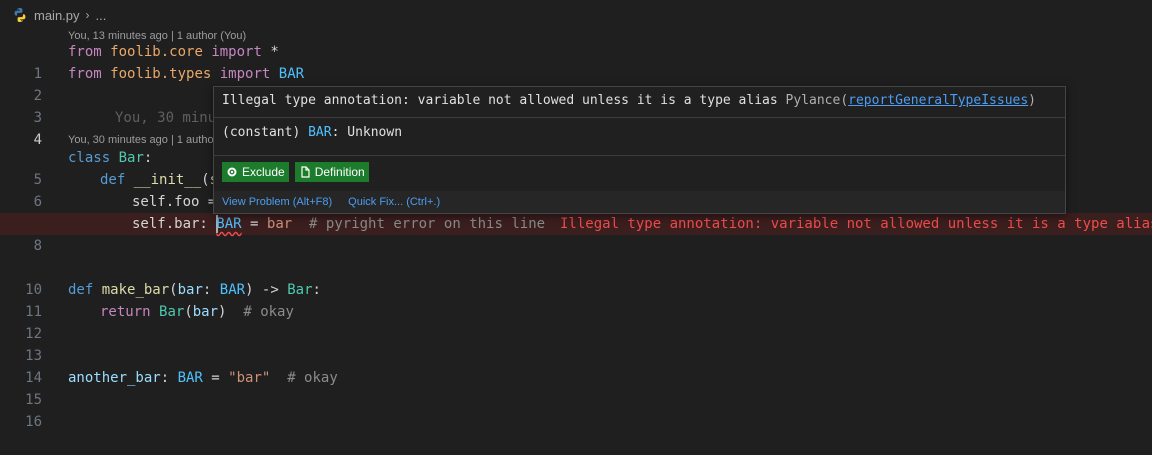 The width and height of the screenshot is (1152, 455). I want to click on token-string: "bar", so click(249, 378).